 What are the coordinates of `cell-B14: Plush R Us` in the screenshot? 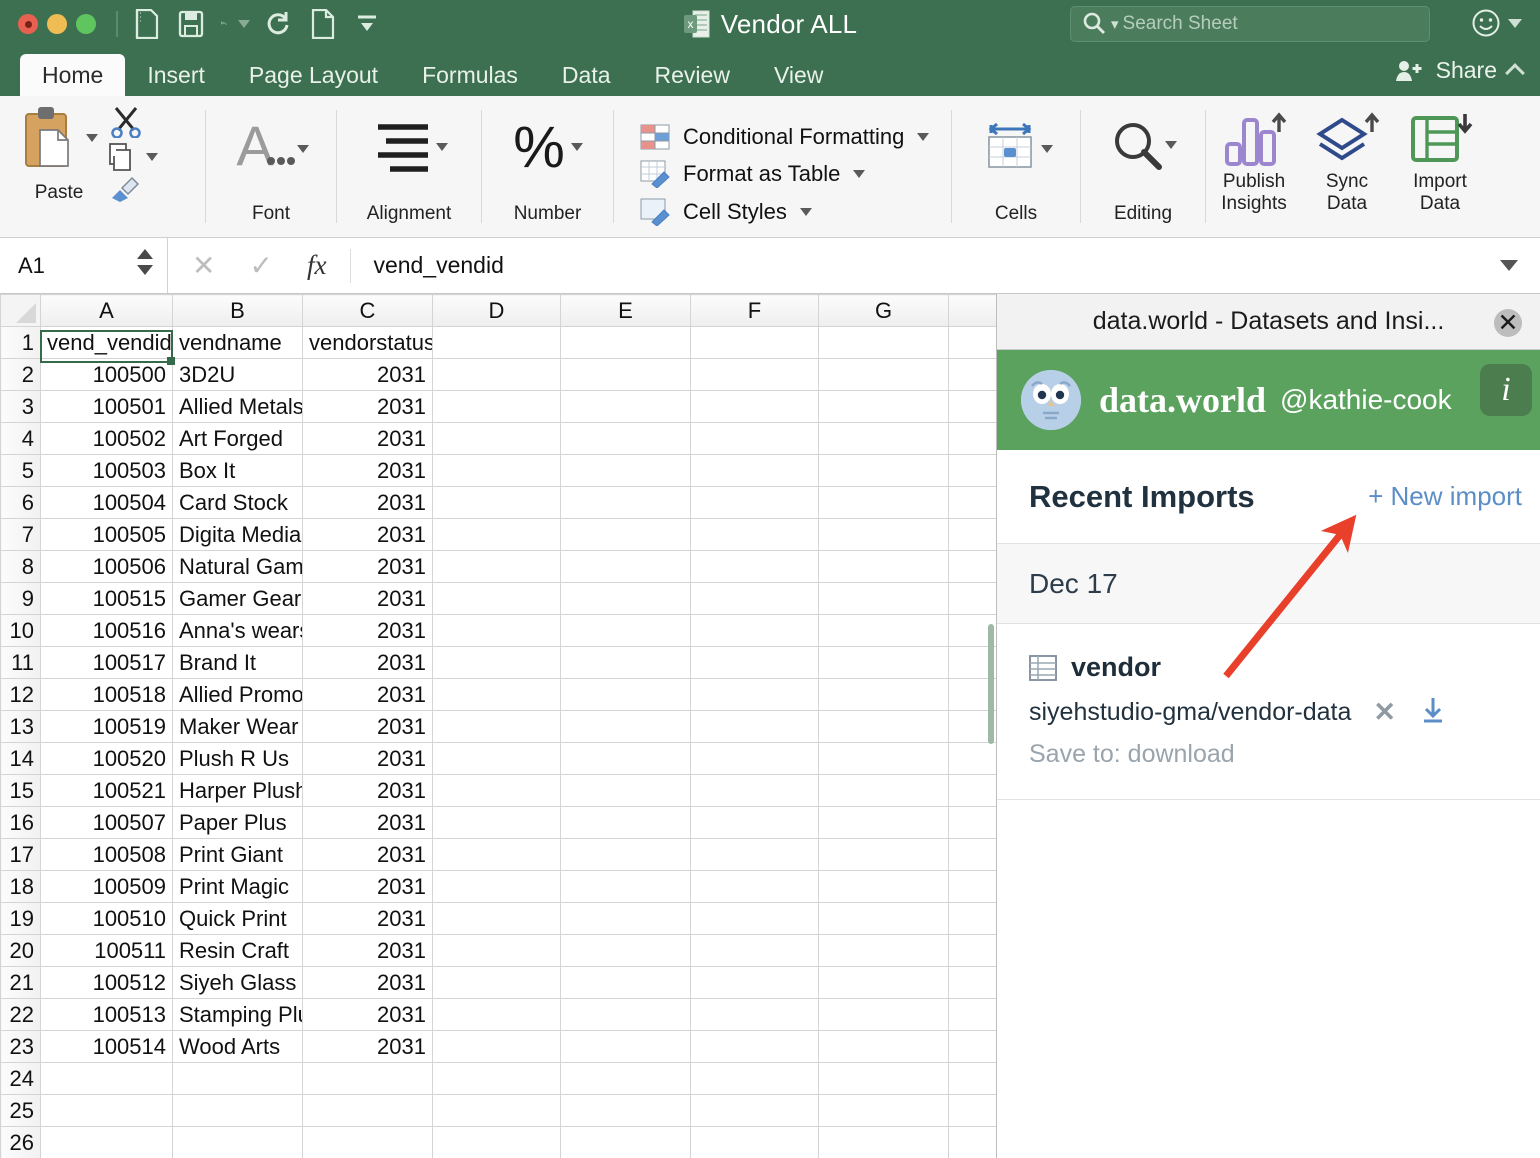 It's located at (237, 758).